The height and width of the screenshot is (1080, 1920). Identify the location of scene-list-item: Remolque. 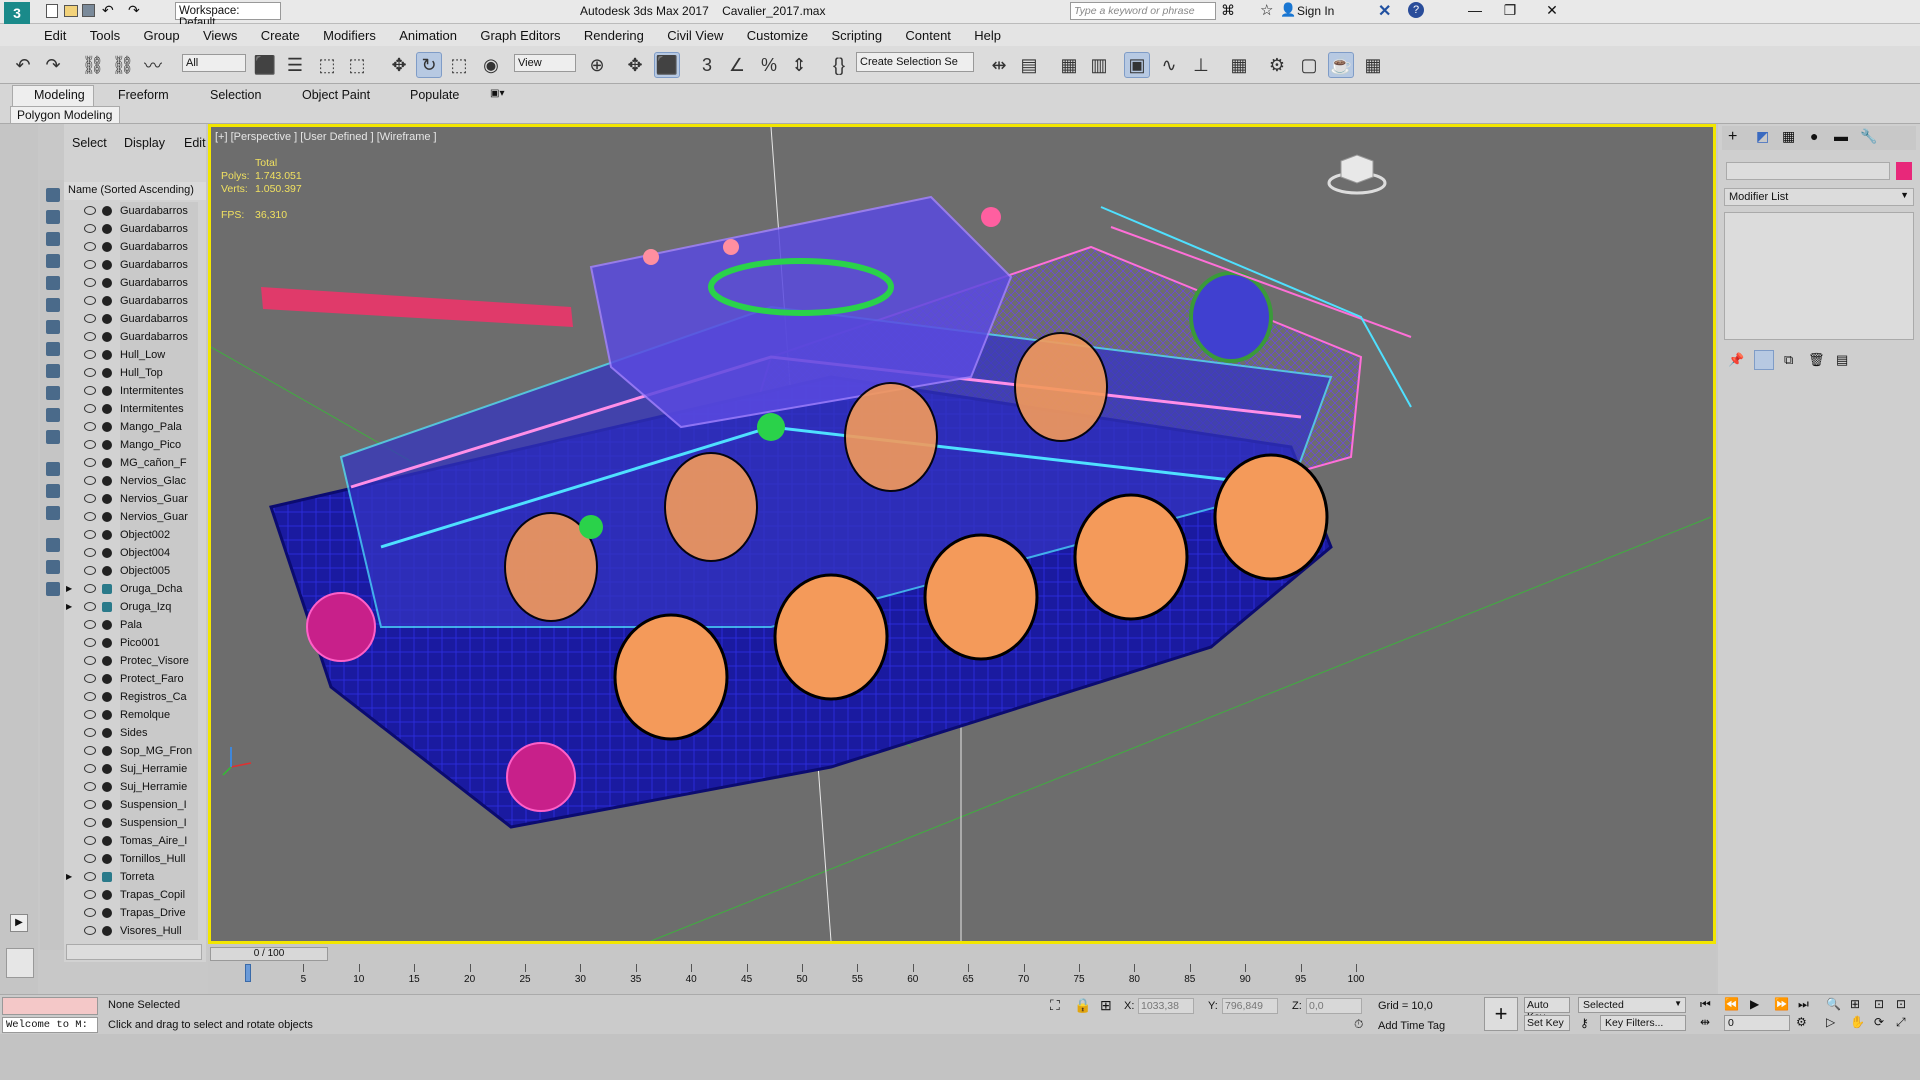
(135, 715).